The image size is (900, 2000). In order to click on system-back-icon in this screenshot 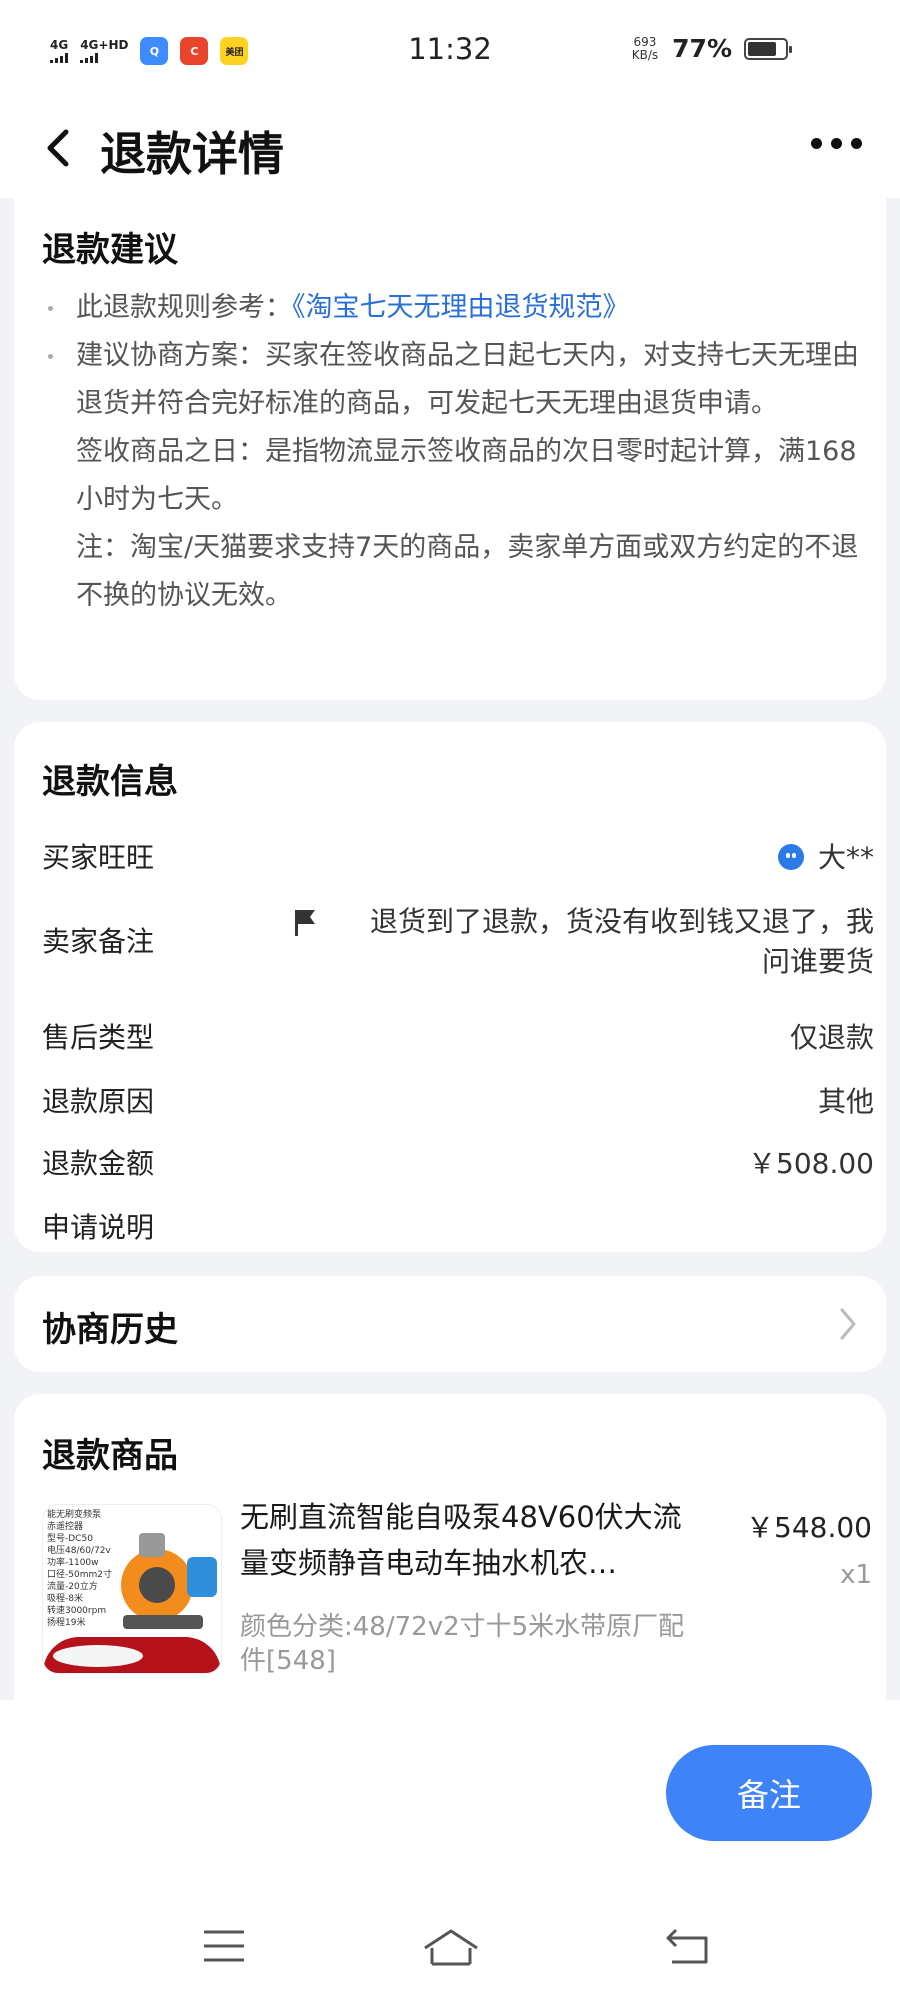, I will do `click(687, 1947)`.